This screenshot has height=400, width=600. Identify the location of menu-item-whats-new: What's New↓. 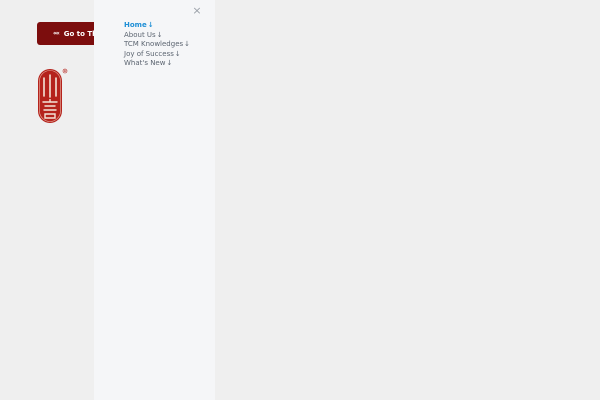
(157, 64).